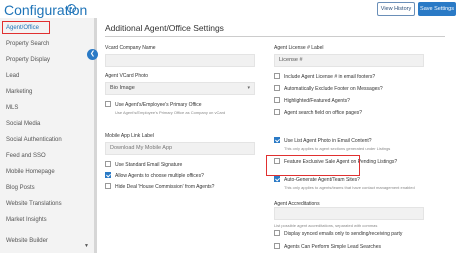 This screenshot has height=253, width=457. I want to click on display-synced-emails-checkbox, so click(277, 233).